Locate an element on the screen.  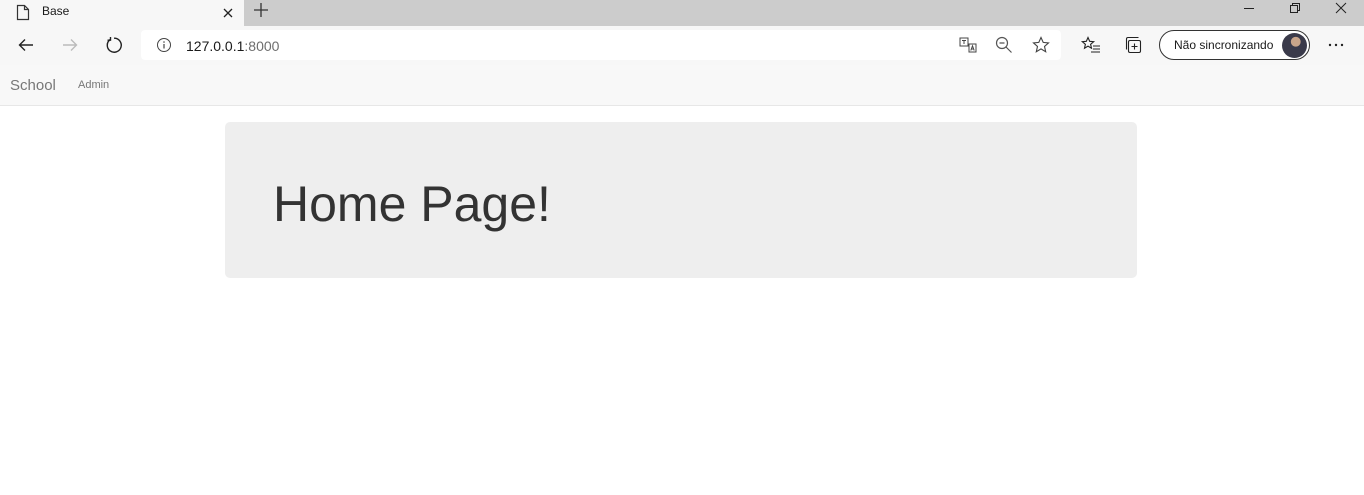
close-tab-icon is located at coordinates (228, 13).